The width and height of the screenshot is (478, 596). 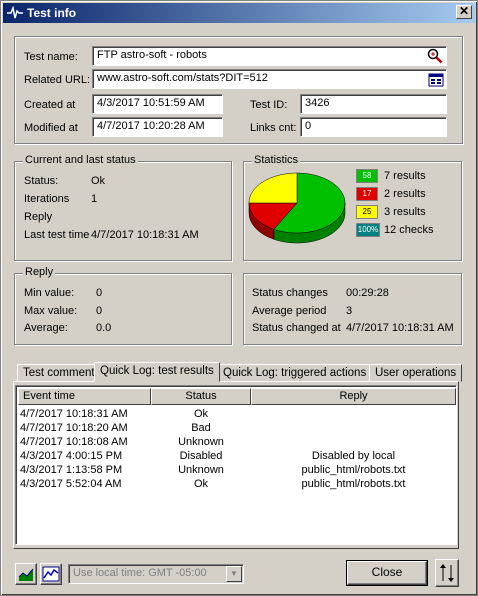 What do you see at coordinates (74, 442) in the screenshot?
I see `event-time-cell: 4/7/2017 10:18:08 AM` at bounding box center [74, 442].